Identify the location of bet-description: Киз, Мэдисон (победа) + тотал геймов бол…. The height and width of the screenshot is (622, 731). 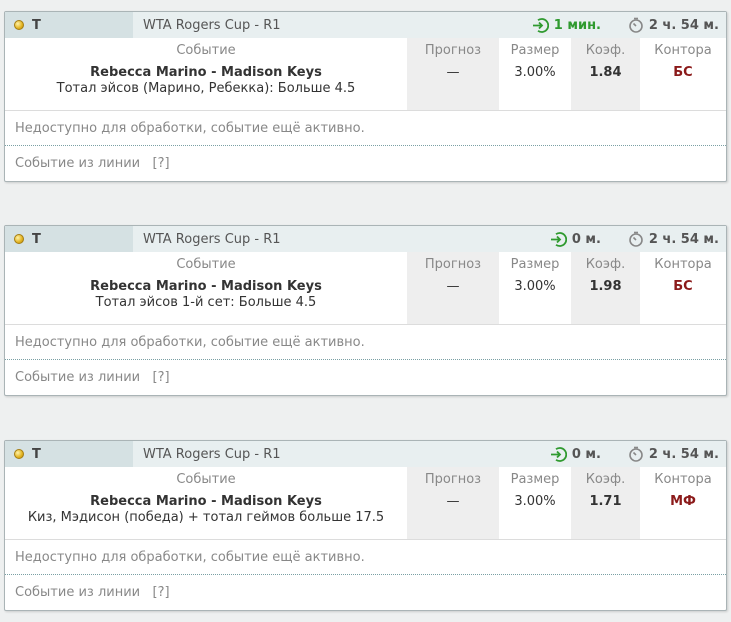
(206, 517).